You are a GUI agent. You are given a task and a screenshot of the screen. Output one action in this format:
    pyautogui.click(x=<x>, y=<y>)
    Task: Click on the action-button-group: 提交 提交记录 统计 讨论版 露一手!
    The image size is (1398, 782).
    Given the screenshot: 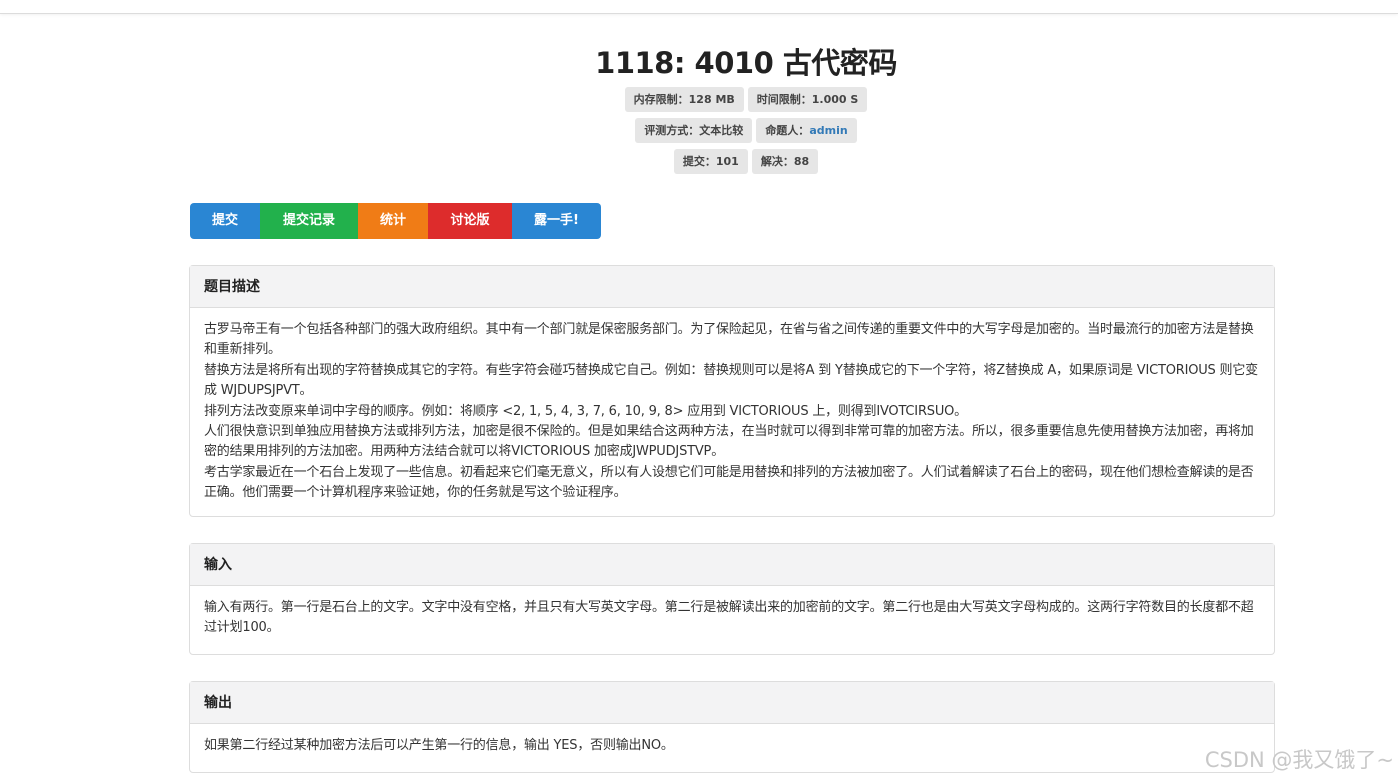 What is the action you would take?
    pyautogui.click(x=395, y=221)
    